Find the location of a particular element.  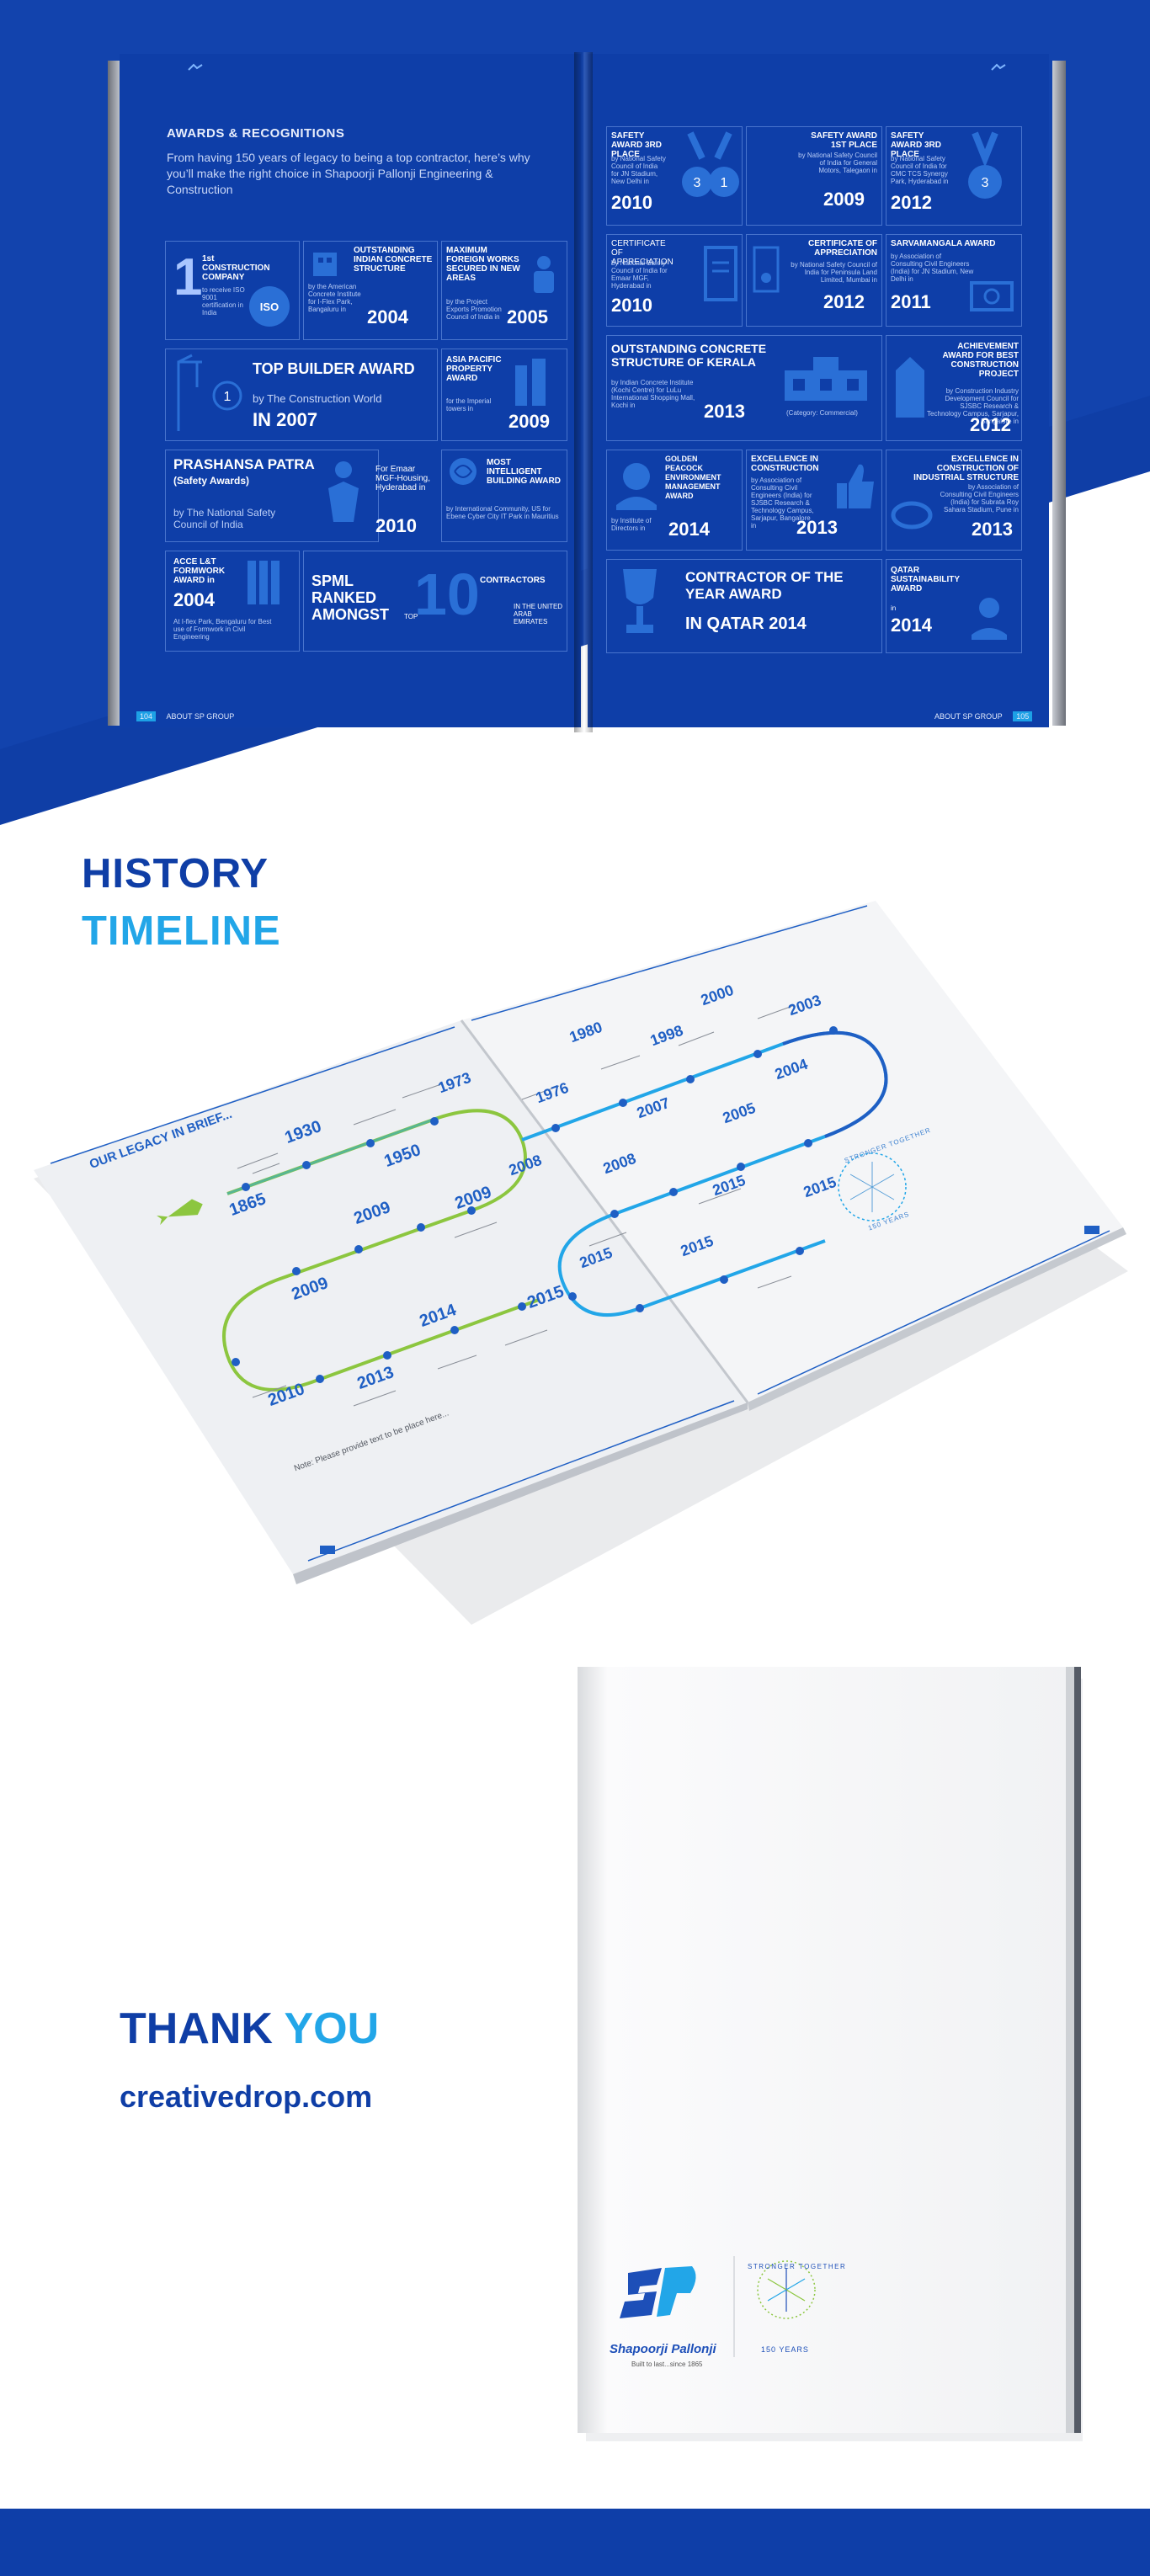

award-title: SARVAMANGALA AWARD is located at coordinates (943, 244).